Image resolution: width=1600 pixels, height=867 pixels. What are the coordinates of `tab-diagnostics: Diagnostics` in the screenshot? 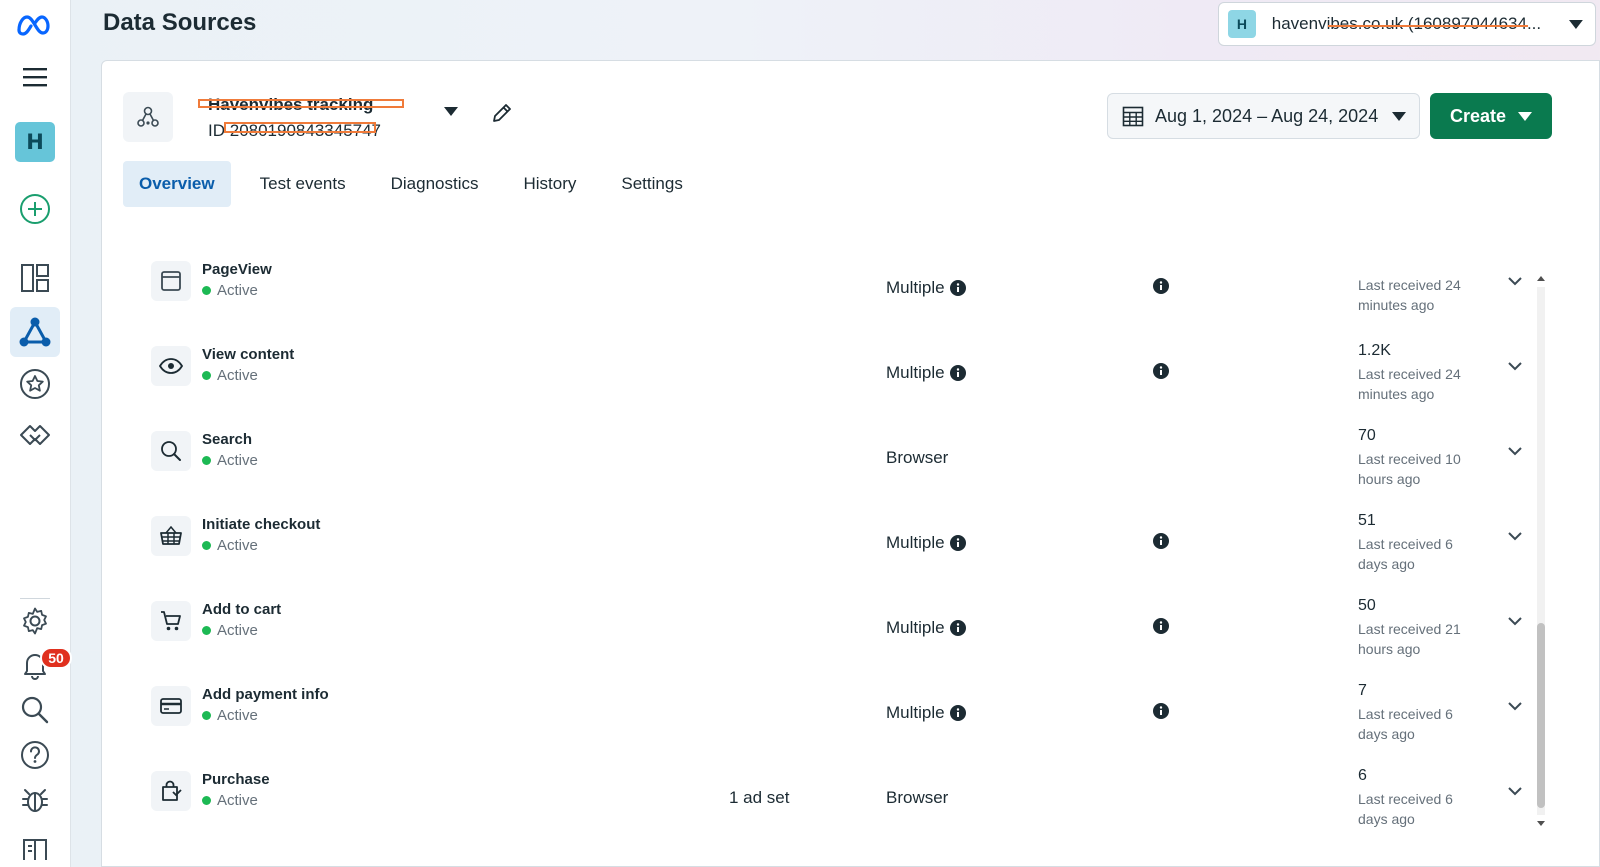 It's located at (435, 184).